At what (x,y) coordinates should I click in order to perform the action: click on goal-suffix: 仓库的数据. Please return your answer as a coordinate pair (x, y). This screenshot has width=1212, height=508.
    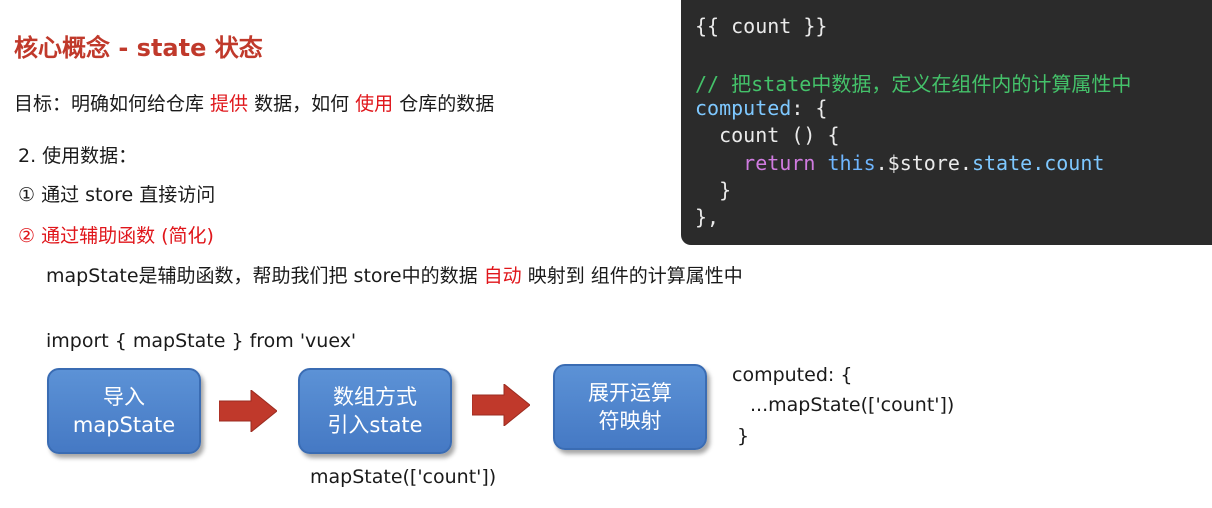
    Looking at the image, I should click on (444, 104).